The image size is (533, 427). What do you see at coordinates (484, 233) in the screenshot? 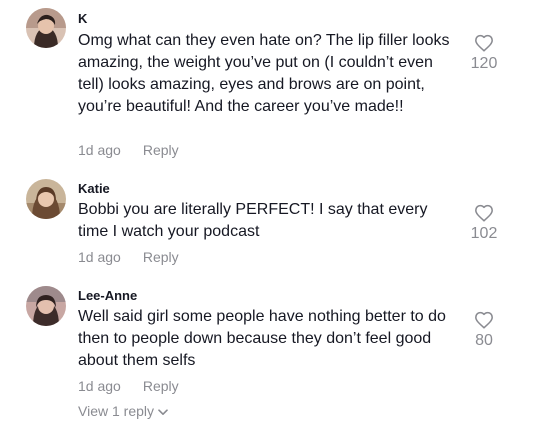
I see `like-count: 102` at bounding box center [484, 233].